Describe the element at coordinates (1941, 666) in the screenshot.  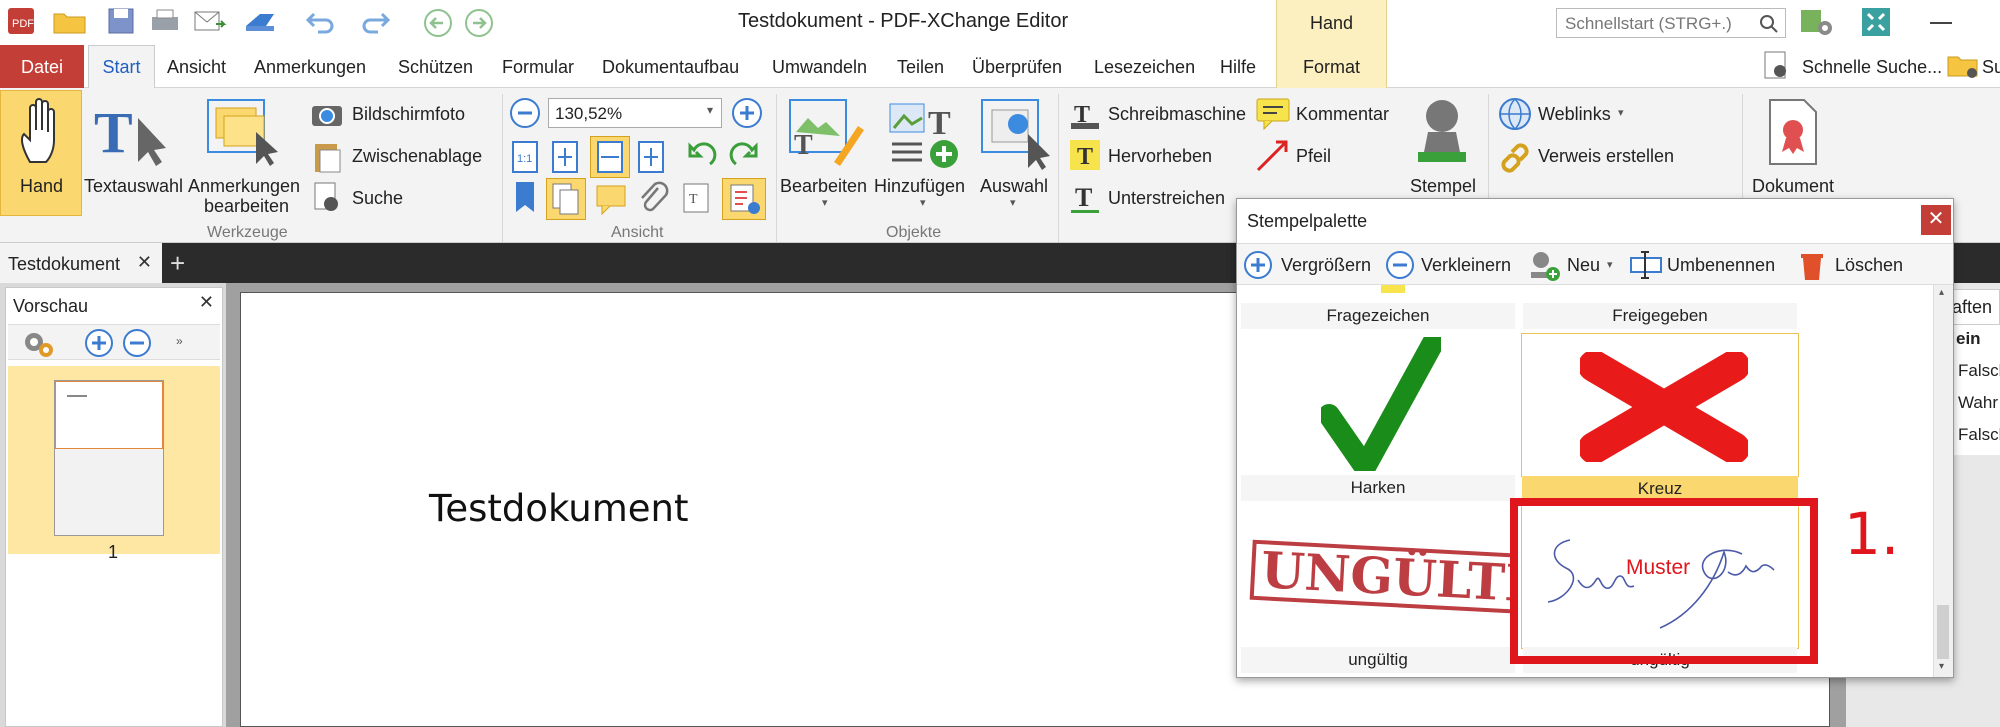
I see `scroll-down-icon: ▾` at that location.